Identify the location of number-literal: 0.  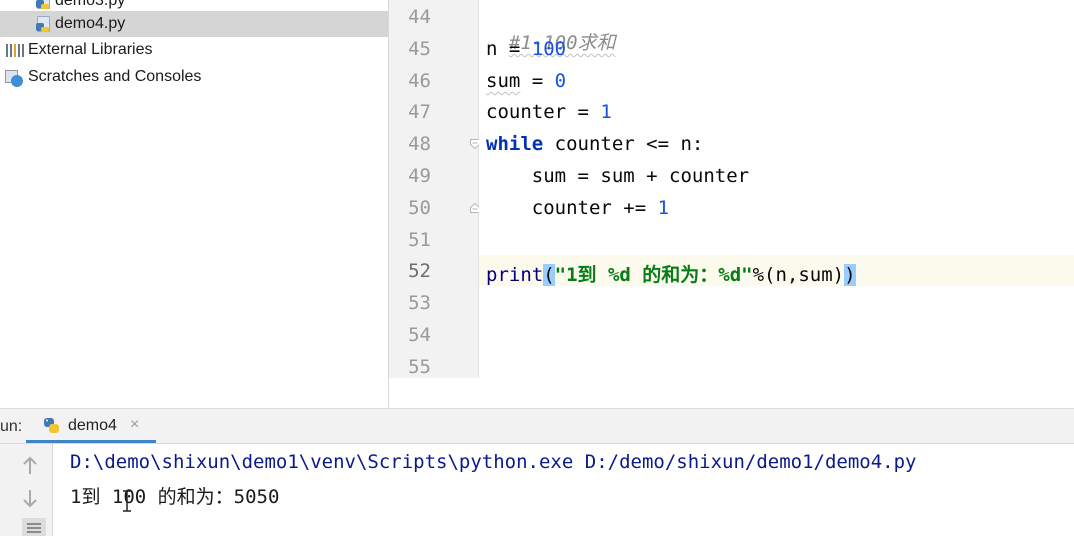
(560, 81).